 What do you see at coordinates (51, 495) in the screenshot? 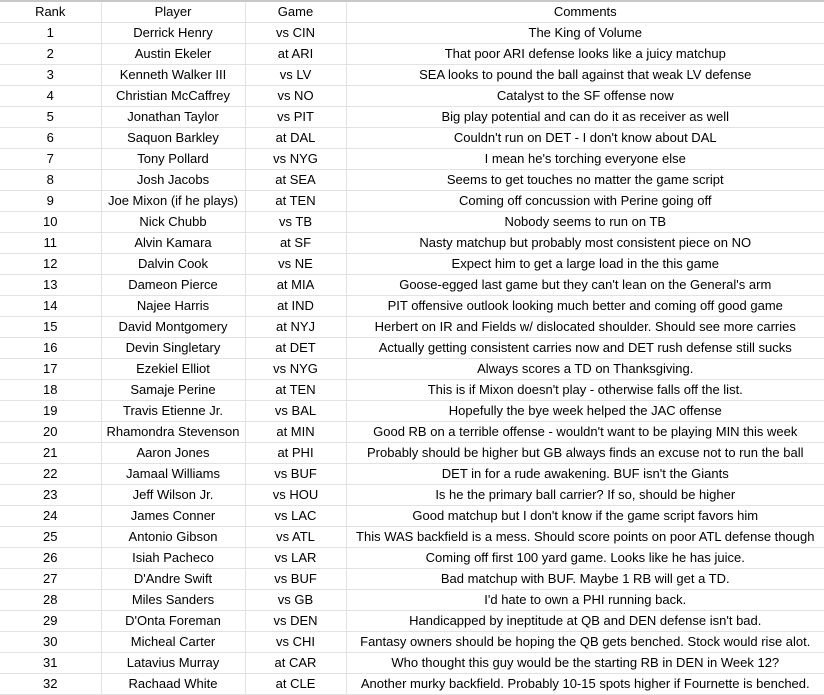
I see `rank-cell: 23` at bounding box center [51, 495].